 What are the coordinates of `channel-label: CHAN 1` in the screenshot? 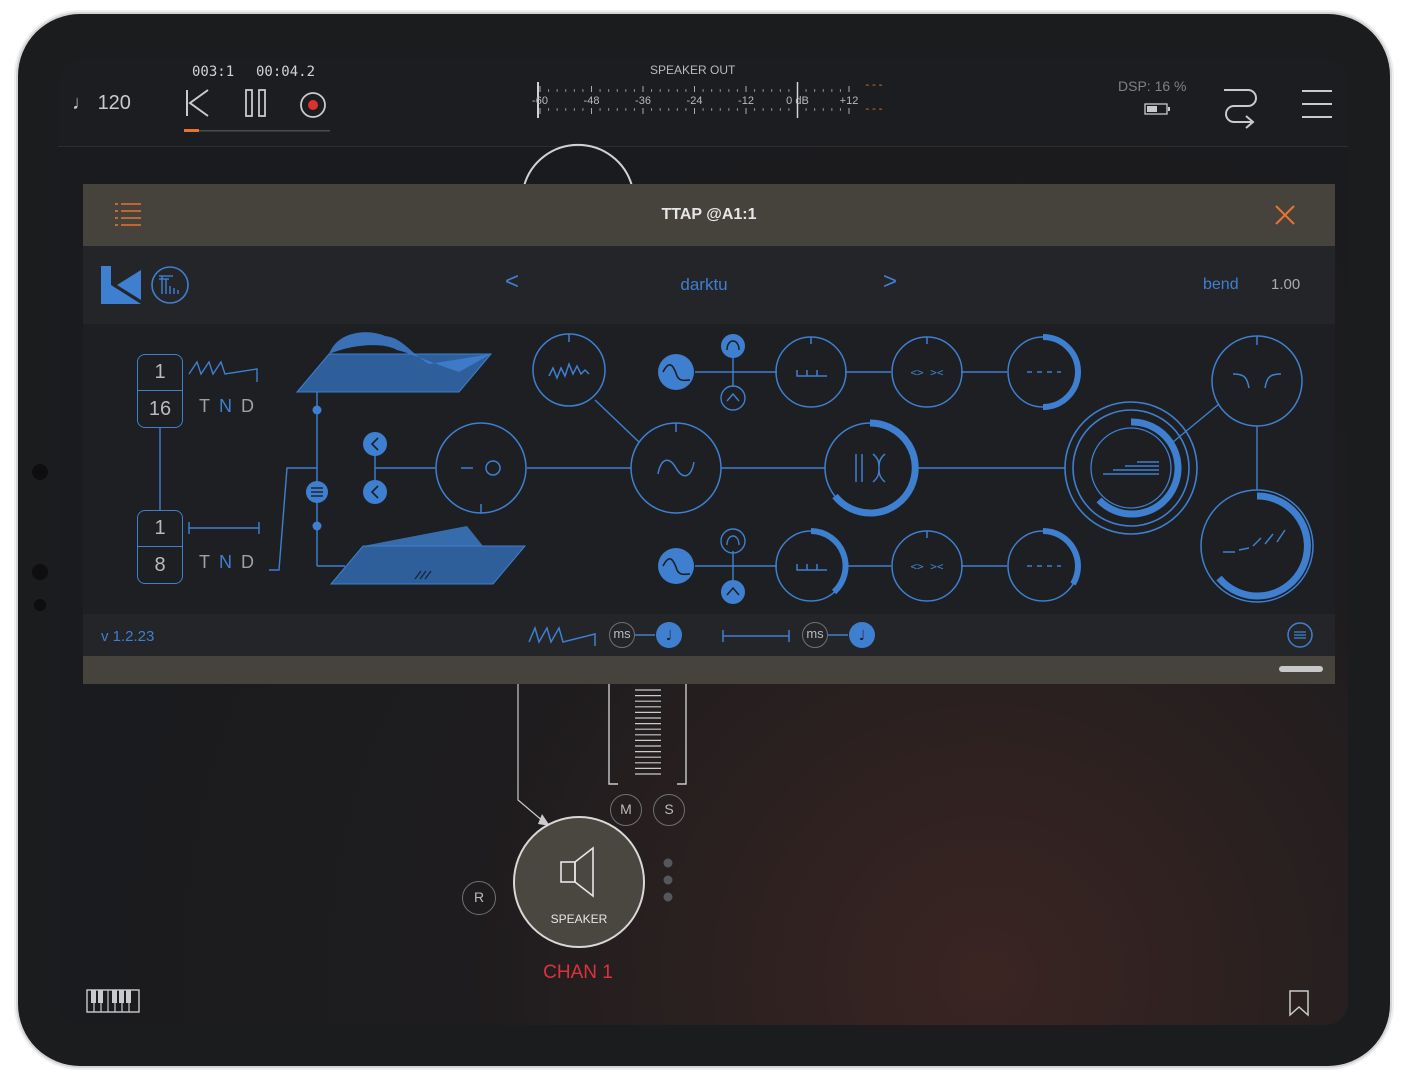 It's located at (578, 972).